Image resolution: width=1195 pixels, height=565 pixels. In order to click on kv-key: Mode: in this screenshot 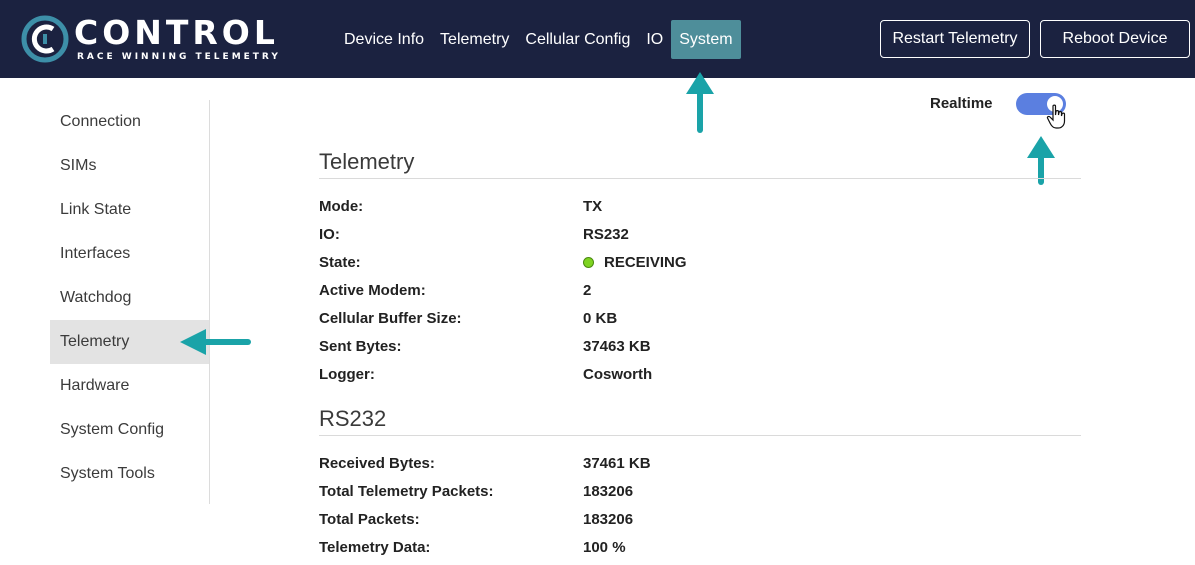, I will do `click(341, 206)`.